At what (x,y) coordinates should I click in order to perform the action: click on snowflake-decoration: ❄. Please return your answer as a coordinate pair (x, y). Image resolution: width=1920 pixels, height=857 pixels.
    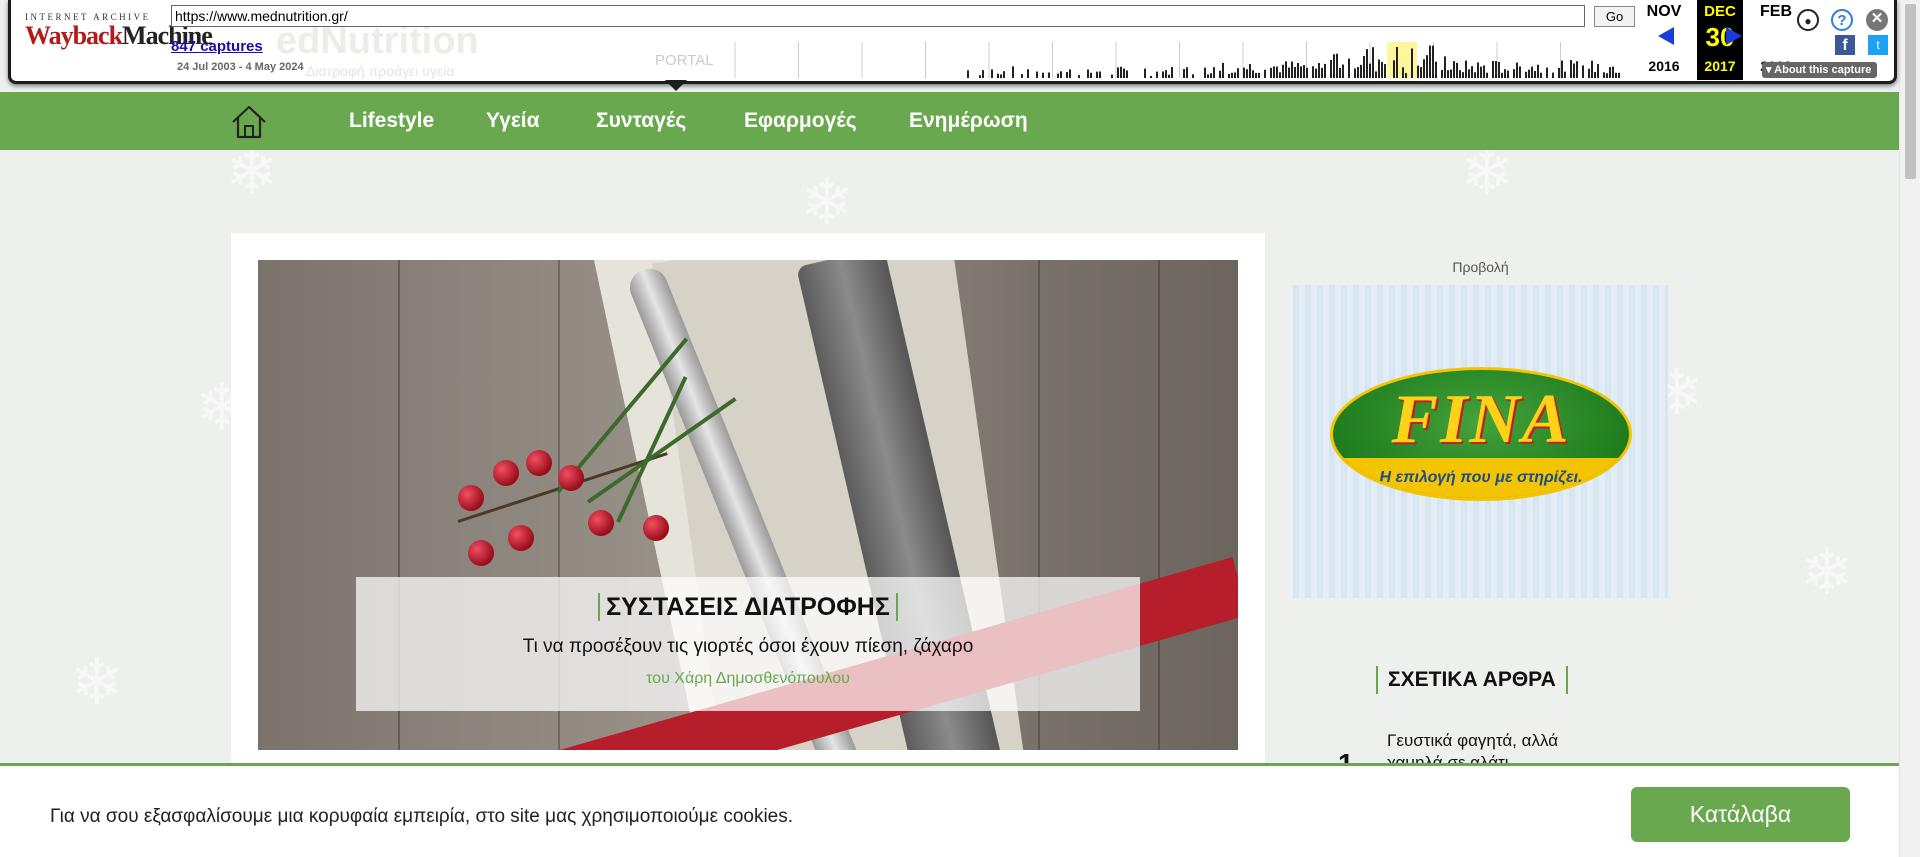
    Looking at the image, I should click on (97, 682).